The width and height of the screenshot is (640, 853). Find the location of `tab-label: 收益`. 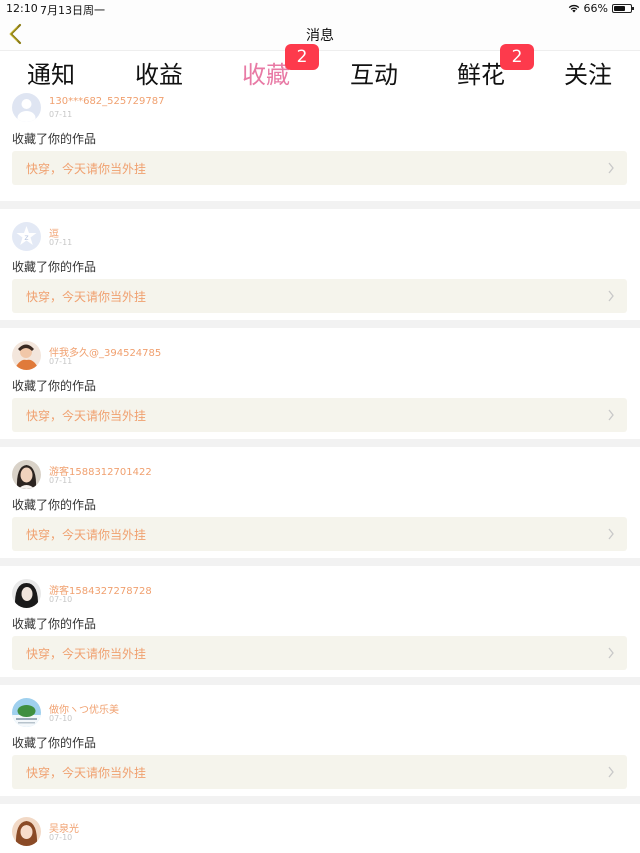

tab-label: 收益 is located at coordinates (159, 75).